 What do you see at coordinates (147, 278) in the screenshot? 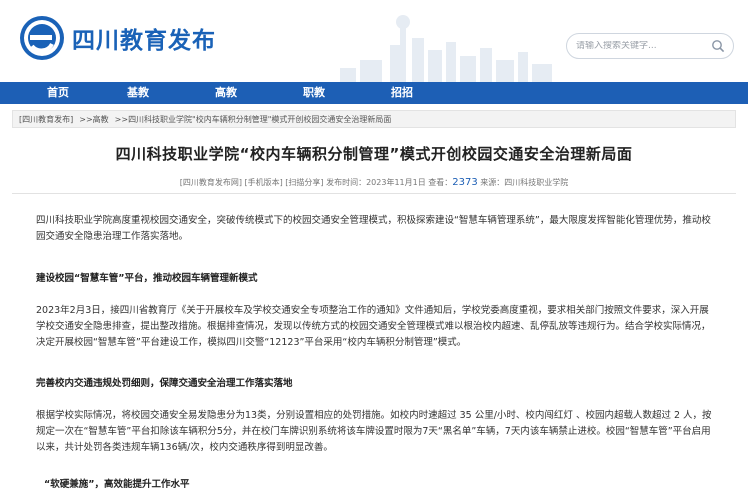
I see `section-heading-1: 建设校园“智慧车管”平台，推动校园车辆管理新模式` at bounding box center [147, 278].